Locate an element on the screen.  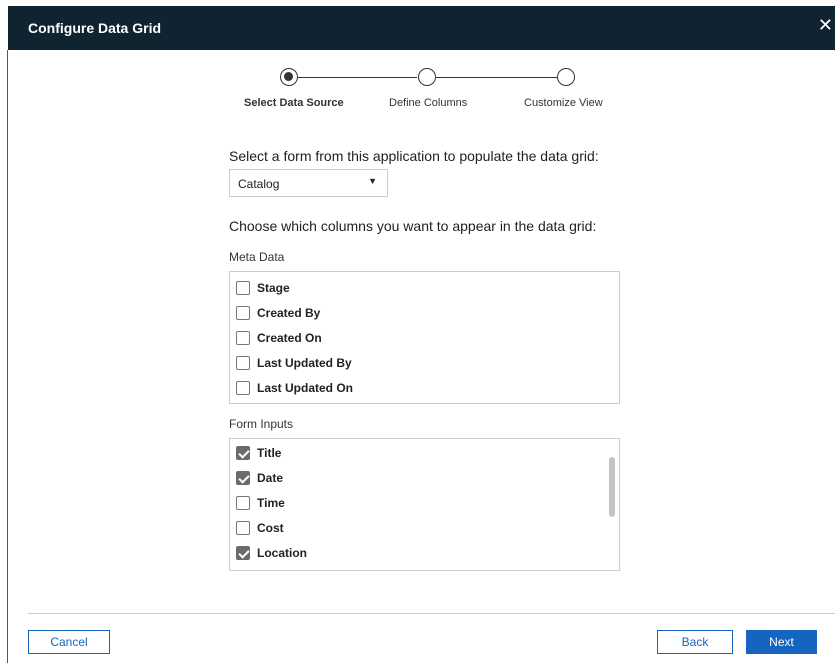
form-select-value: Catalog is located at coordinates (259, 184).